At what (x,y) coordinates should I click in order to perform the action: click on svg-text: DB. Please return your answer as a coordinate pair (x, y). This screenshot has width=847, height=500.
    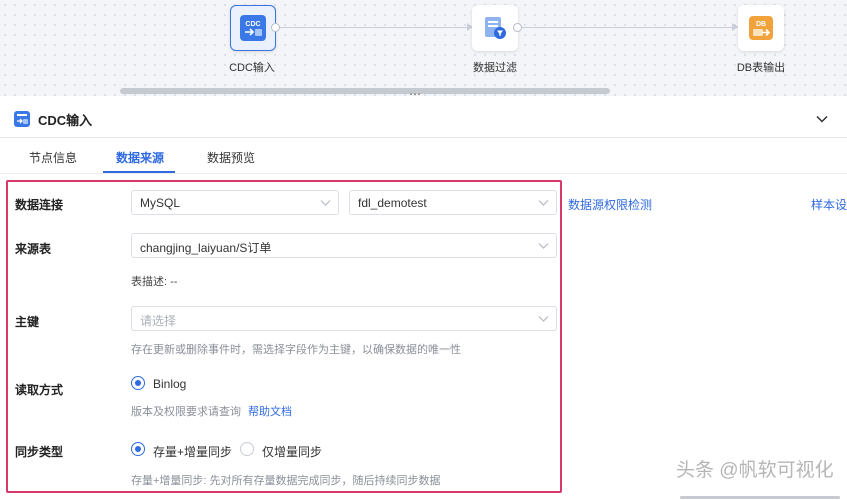
    Looking at the image, I should click on (761, 24).